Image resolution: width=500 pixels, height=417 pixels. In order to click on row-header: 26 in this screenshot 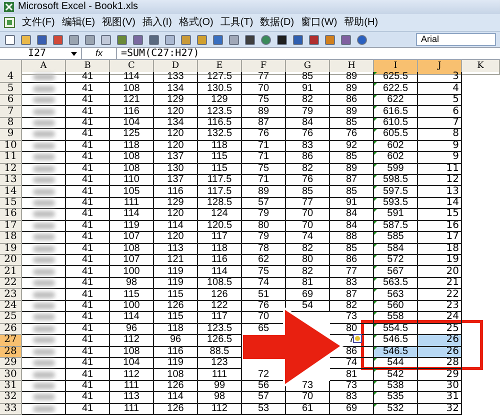, I will do `click(11, 330)`.